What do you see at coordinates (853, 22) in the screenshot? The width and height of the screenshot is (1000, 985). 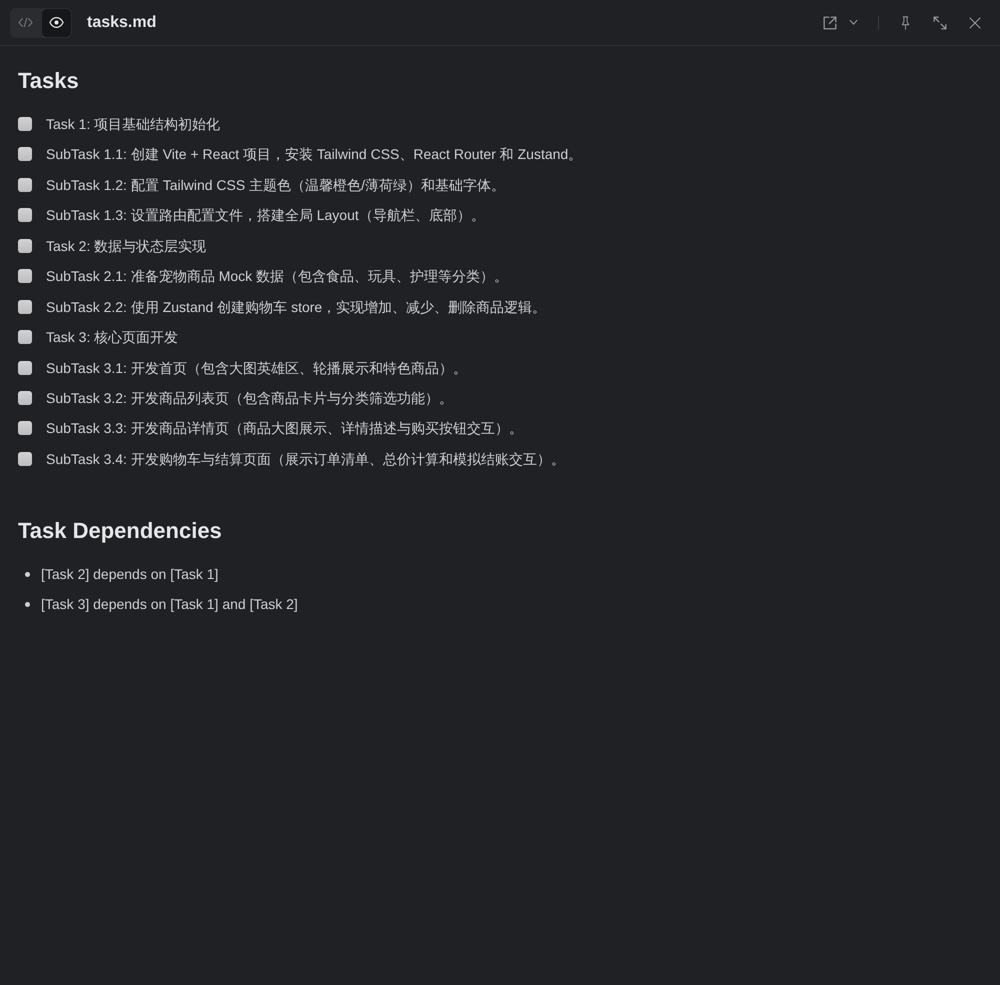 I see `chevron-down-icon` at bounding box center [853, 22].